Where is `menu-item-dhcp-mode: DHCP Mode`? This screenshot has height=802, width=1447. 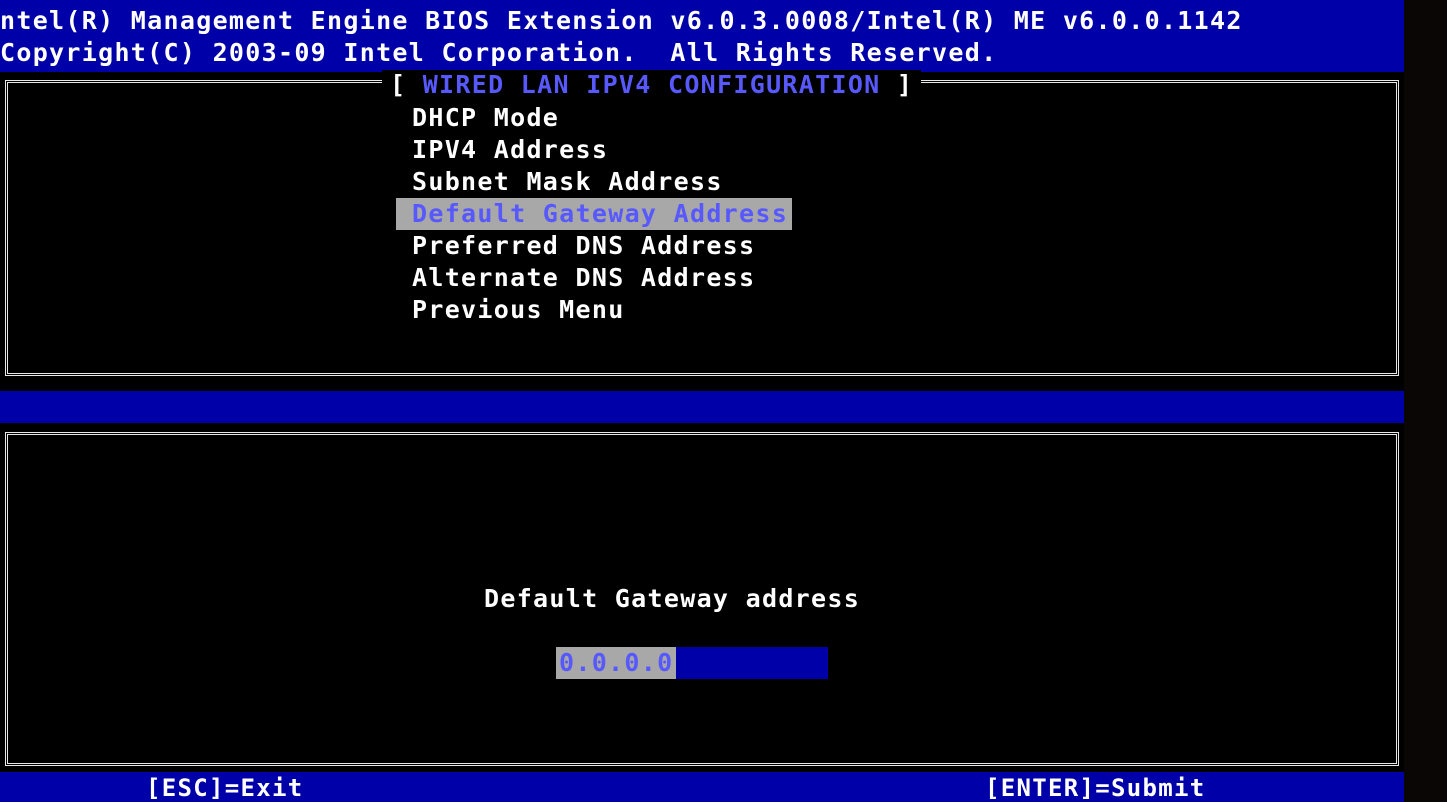
menu-item-dhcp-mode: DHCP Mode is located at coordinates (594, 118).